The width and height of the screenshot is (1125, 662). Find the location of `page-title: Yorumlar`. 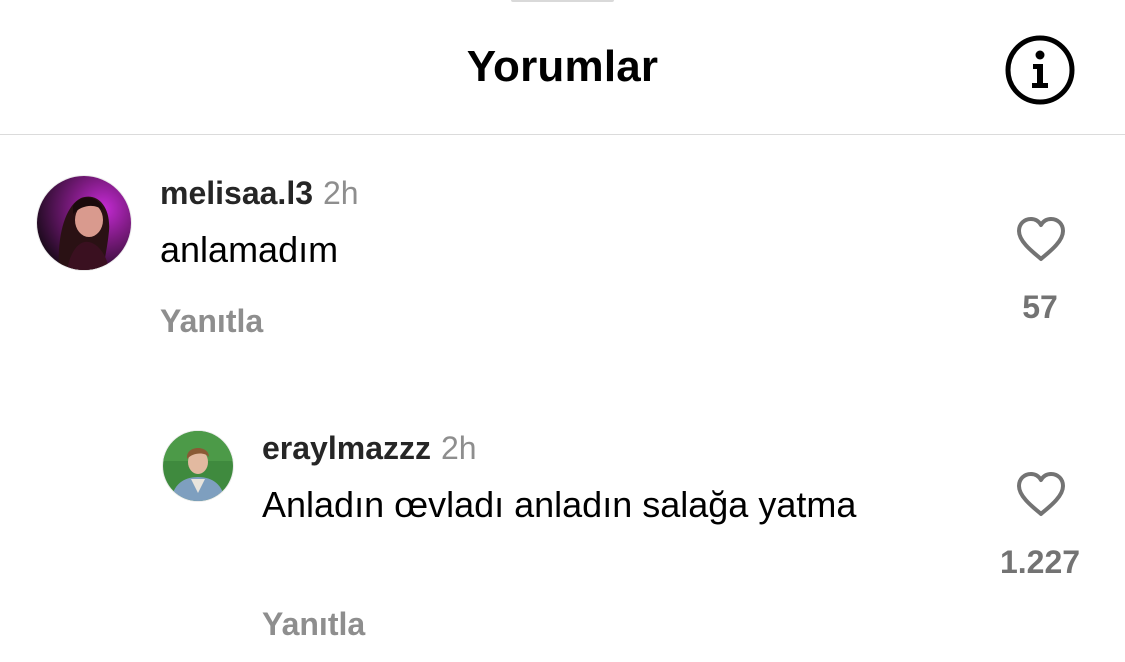

page-title: Yorumlar is located at coordinates (562, 66).